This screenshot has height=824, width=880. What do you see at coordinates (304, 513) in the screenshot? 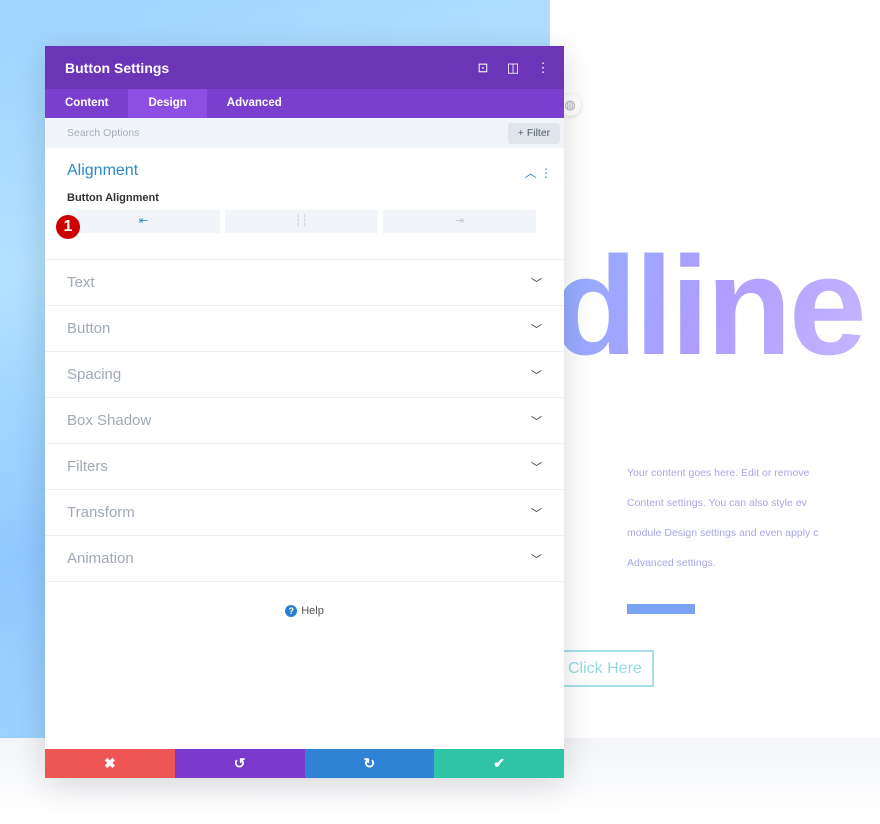
I see `section-transform: Transform ﹀` at bounding box center [304, 513].